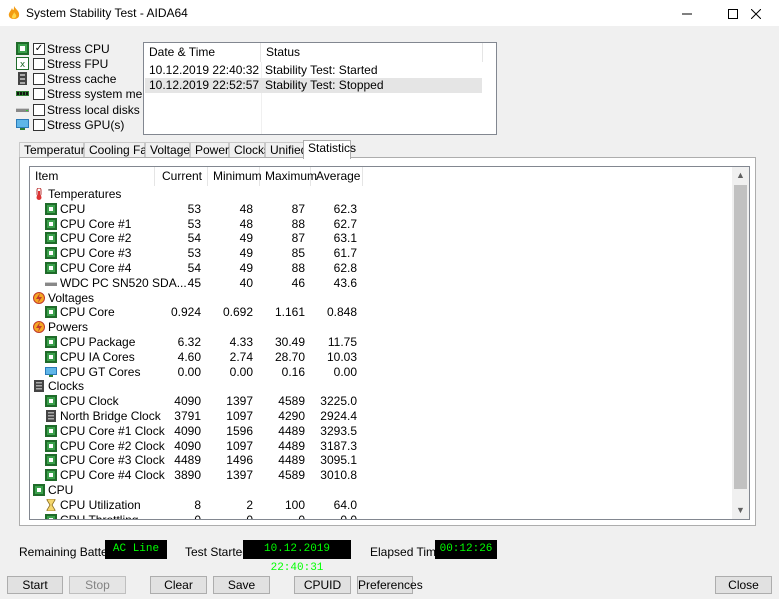 The width and height of the screenshot is (779, 599). What do you see at coordinates (286, 150) in the screenshot?
I see `tab-unified: Unified` at bounding box center [286, 150].